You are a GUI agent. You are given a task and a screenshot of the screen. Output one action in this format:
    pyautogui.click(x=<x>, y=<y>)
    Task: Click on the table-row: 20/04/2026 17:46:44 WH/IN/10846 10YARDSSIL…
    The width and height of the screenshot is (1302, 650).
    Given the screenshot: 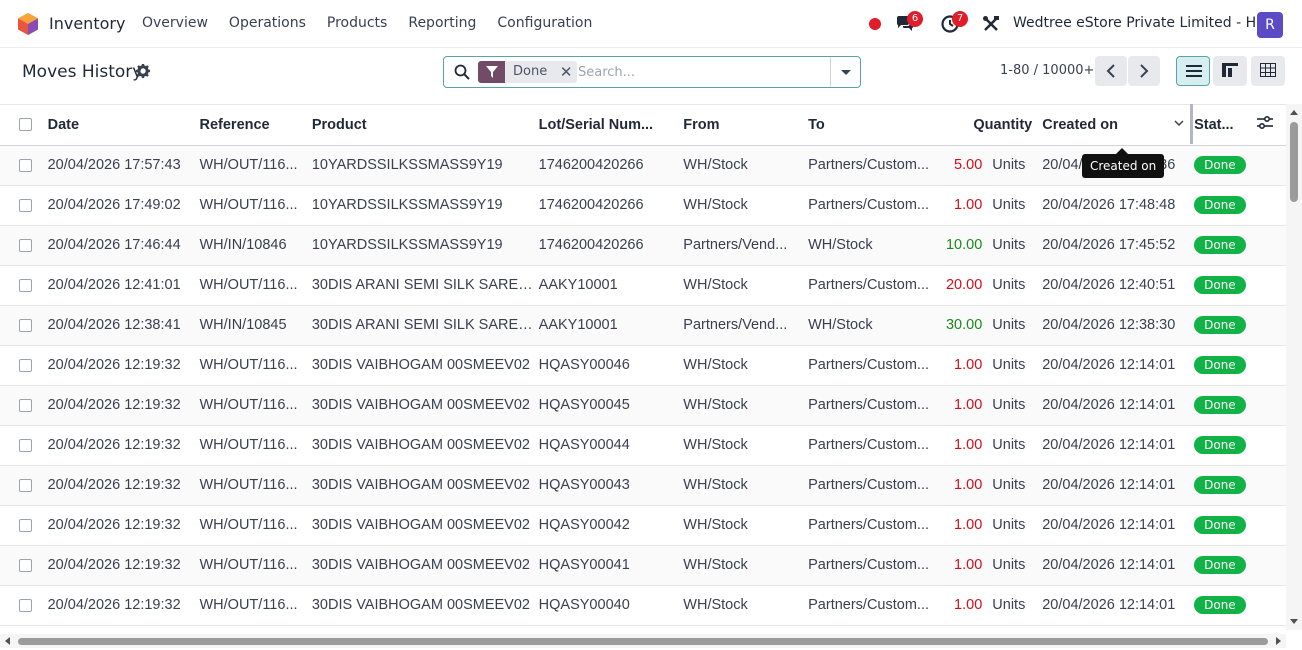 What is the action you would take?
    pyautogui.click(x=643, y=245)
    